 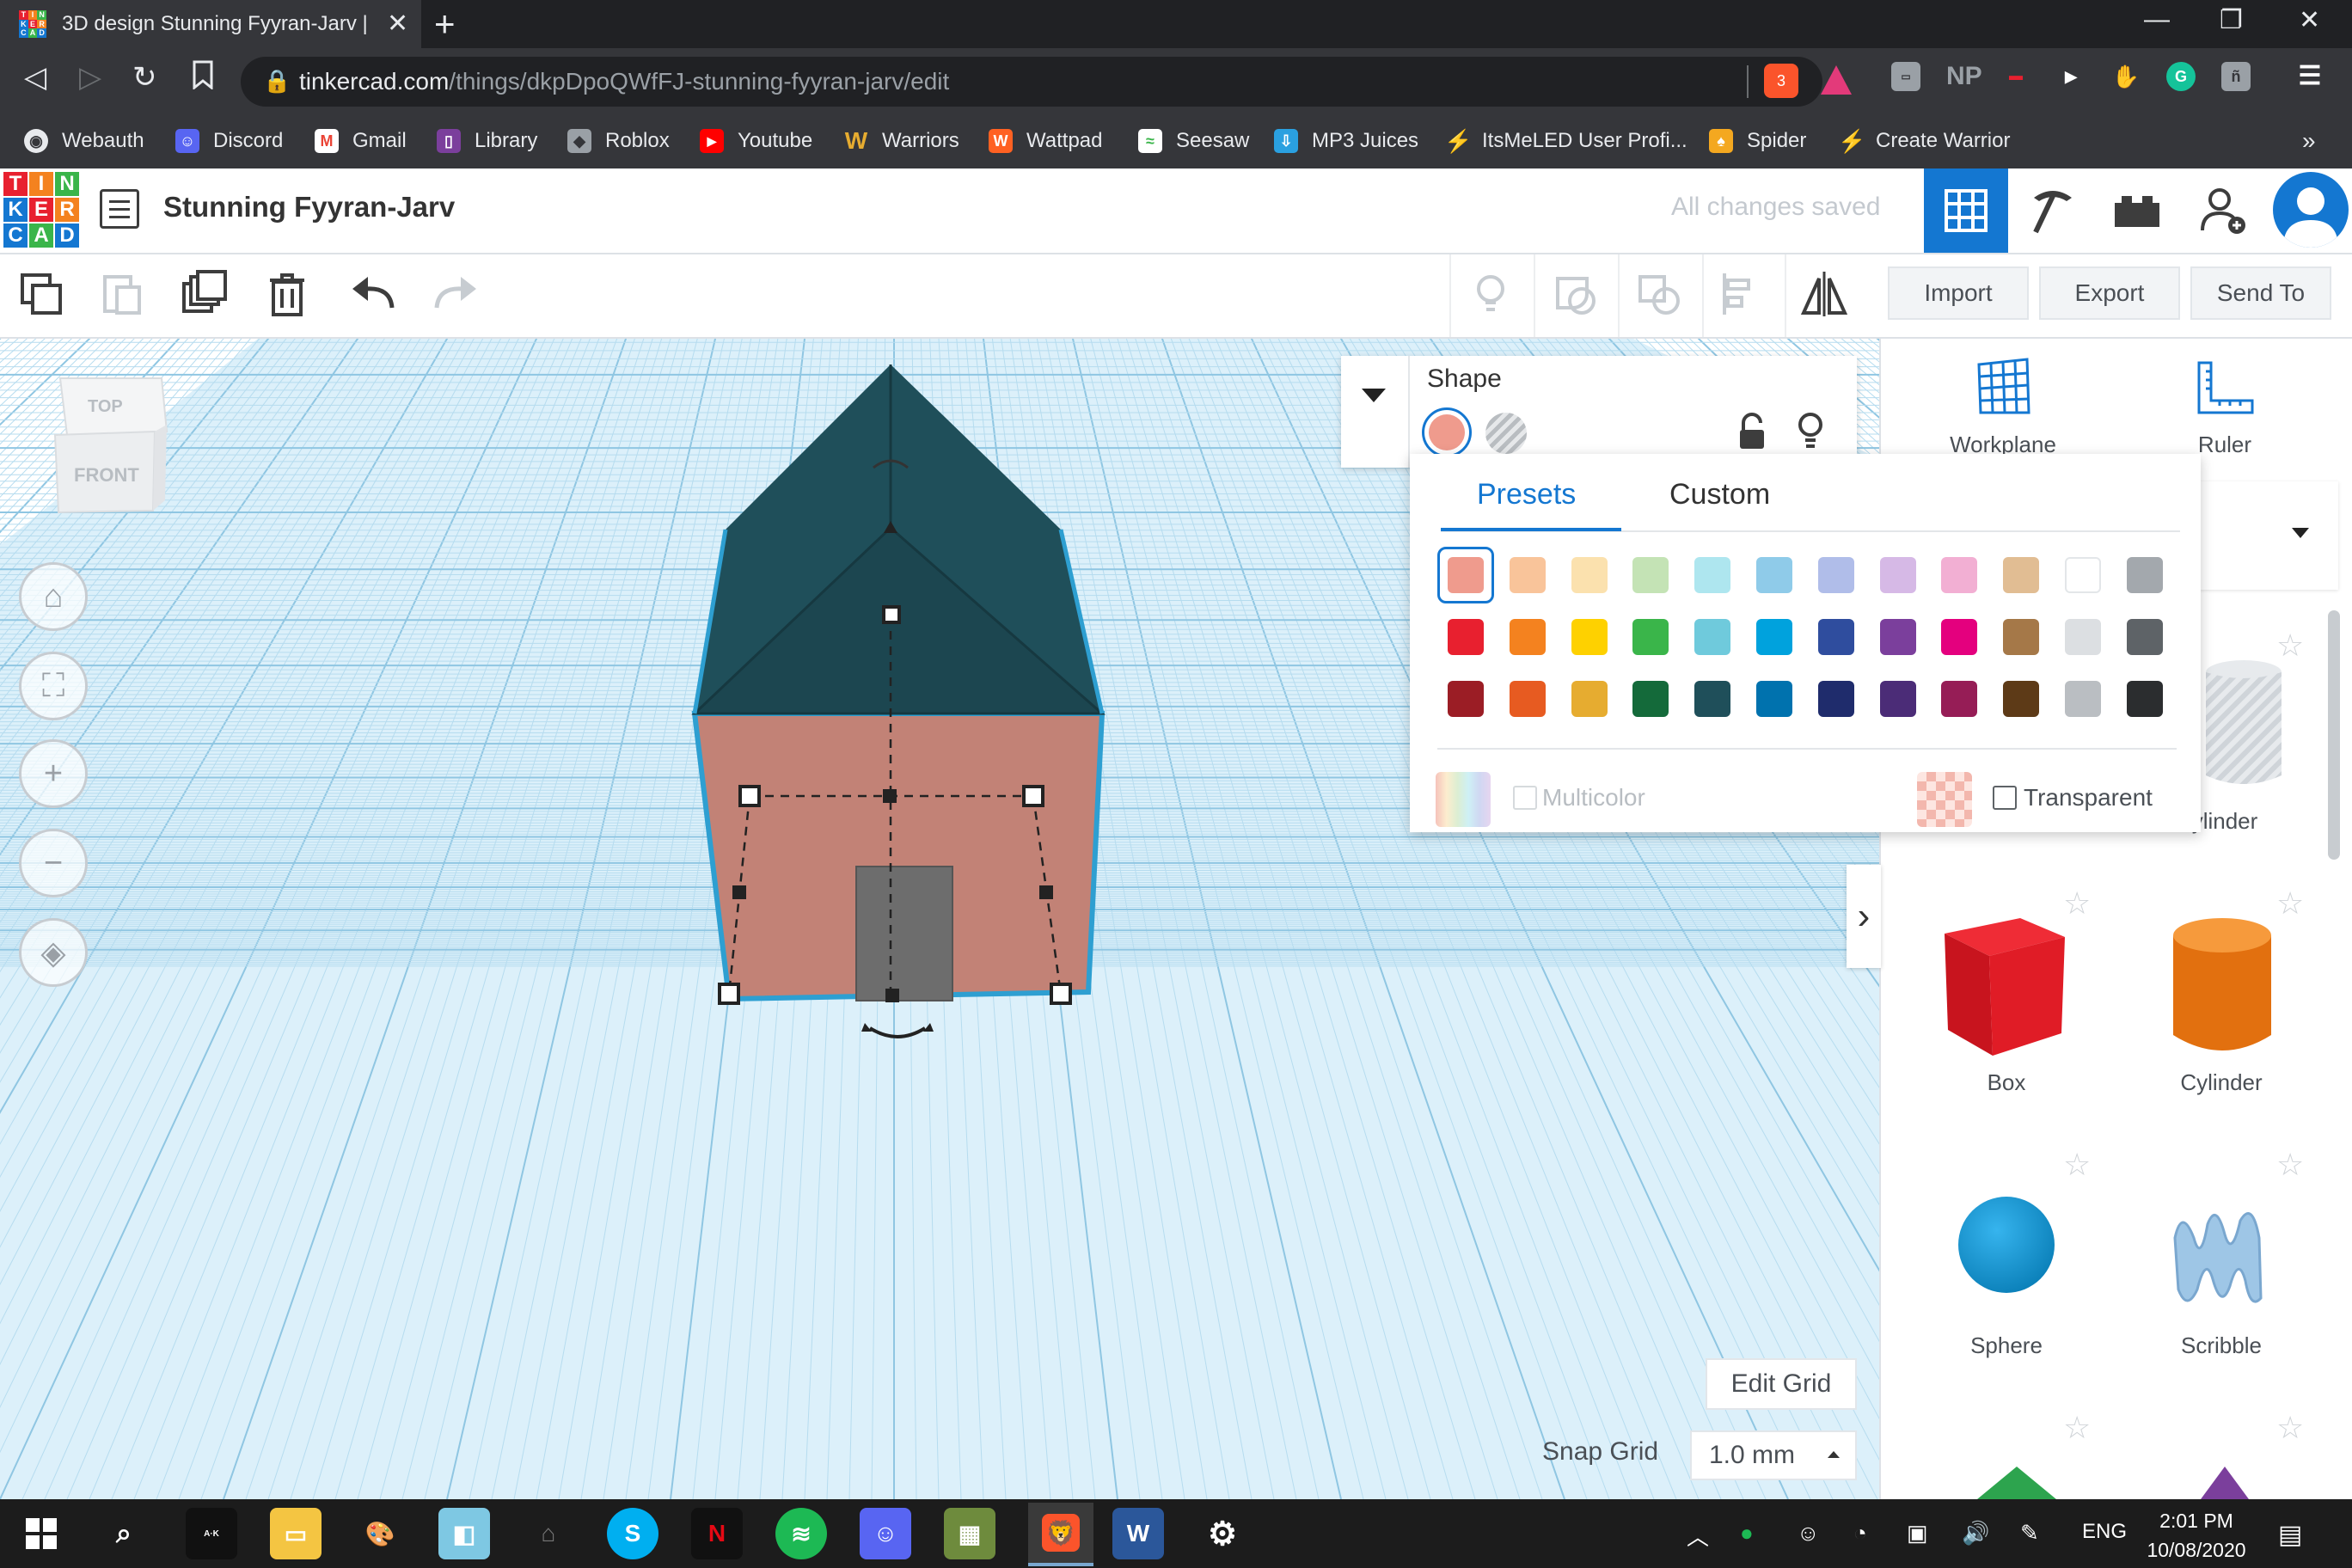 I want to click on edit-grid-button: Edit Grid, so click(x=1781, y=1384).